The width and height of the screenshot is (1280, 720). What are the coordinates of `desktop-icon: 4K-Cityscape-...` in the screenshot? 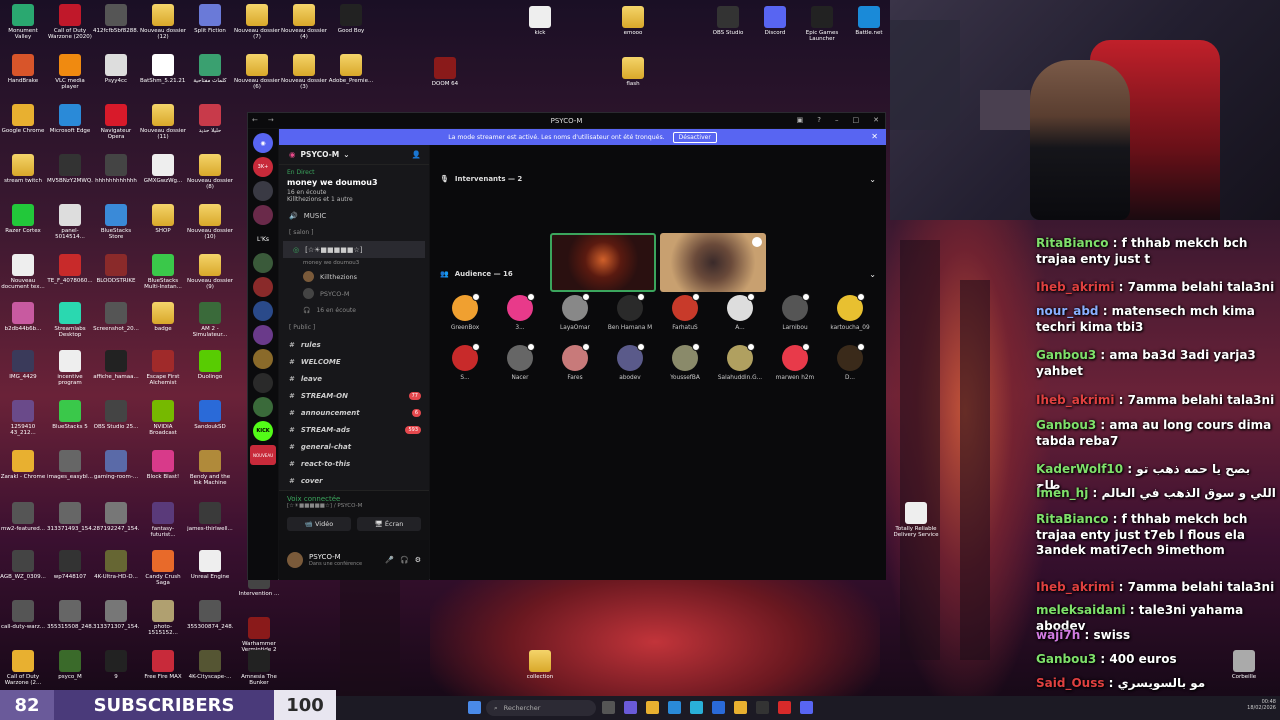 It's located at (210, 672).